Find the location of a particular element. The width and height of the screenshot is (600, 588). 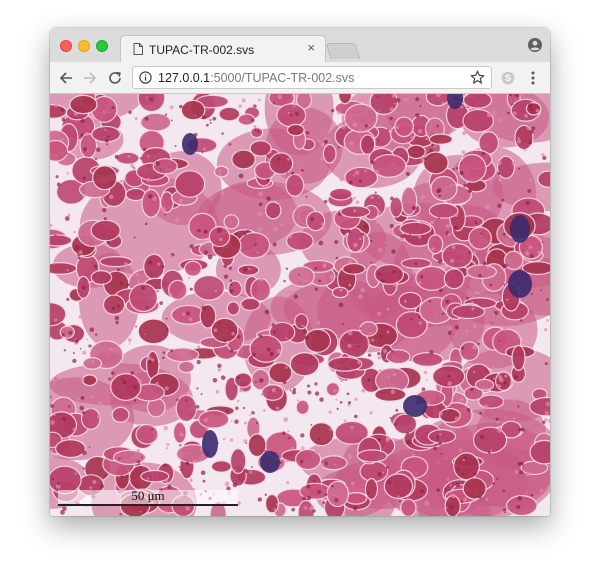

address-bar: 127.0.0.1:5000/TUPAC-TR-002.svs is located at coordinates (312, 77).